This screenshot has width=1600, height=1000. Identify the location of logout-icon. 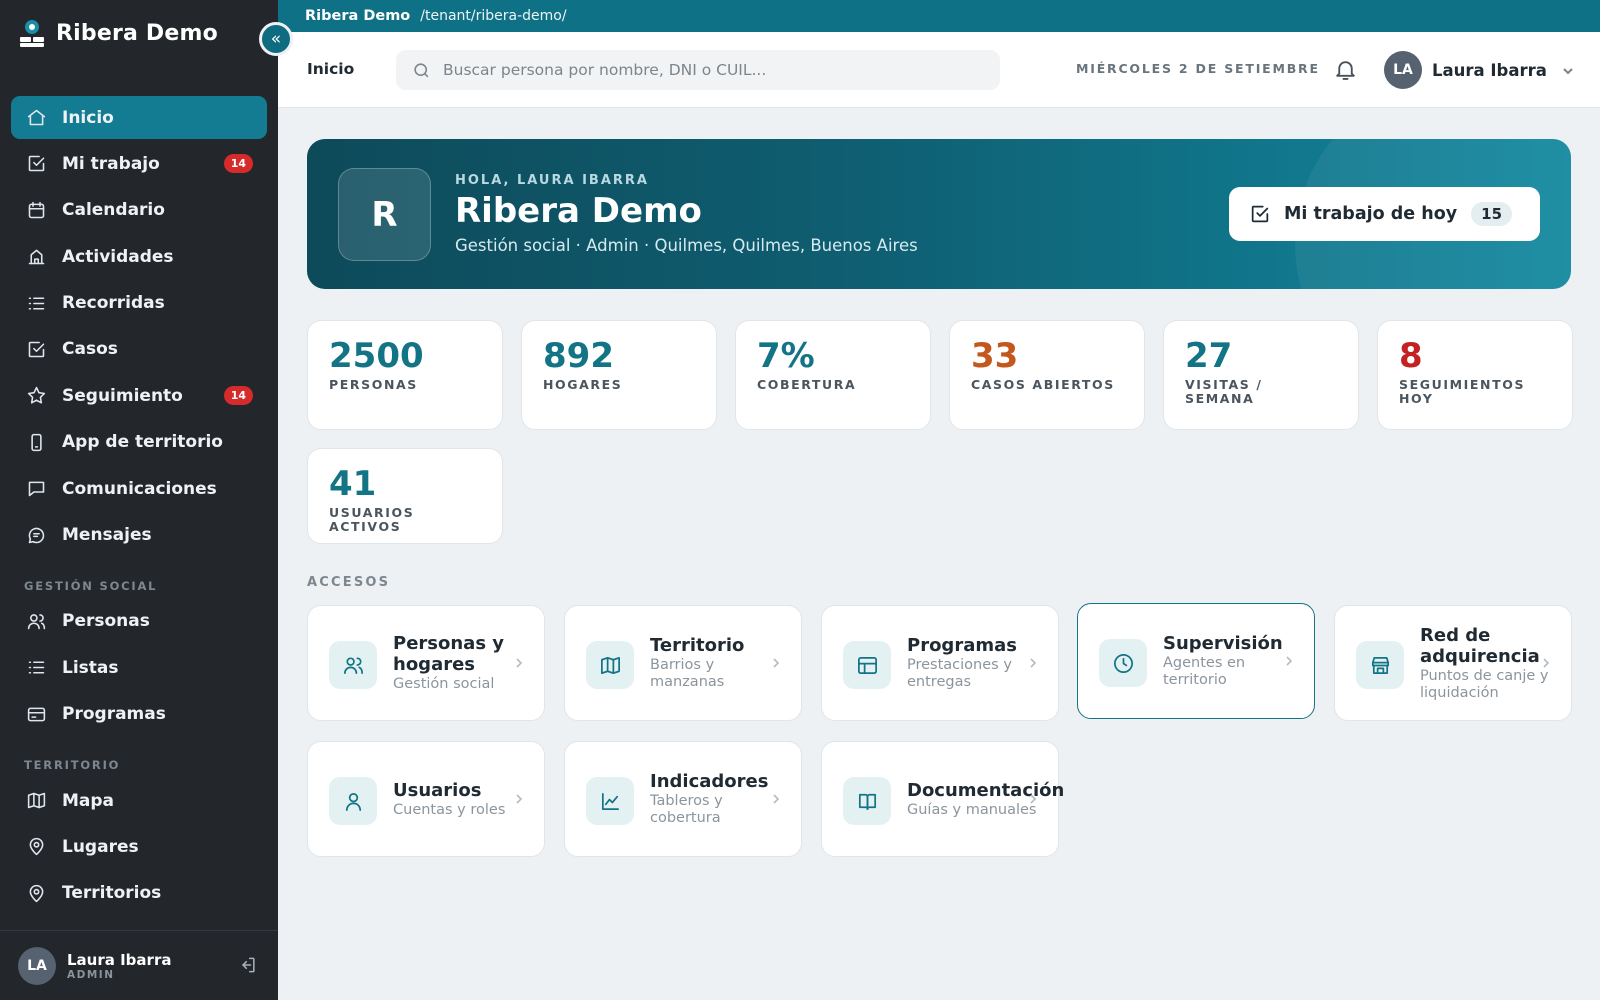
(248, 965).